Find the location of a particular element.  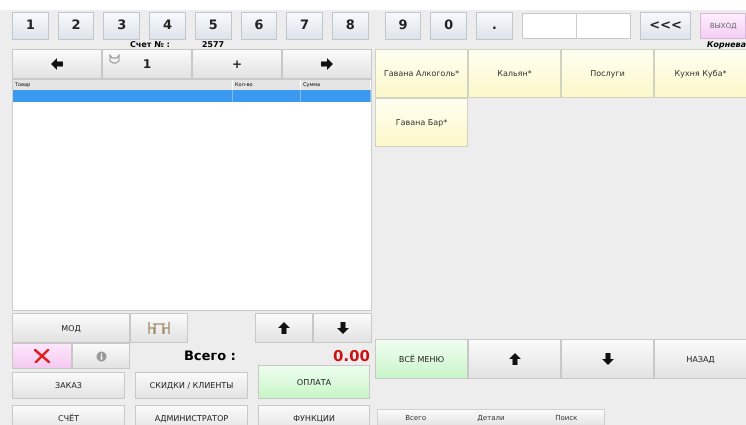

keypad-key: 5 is located at coordinates (213, 26).